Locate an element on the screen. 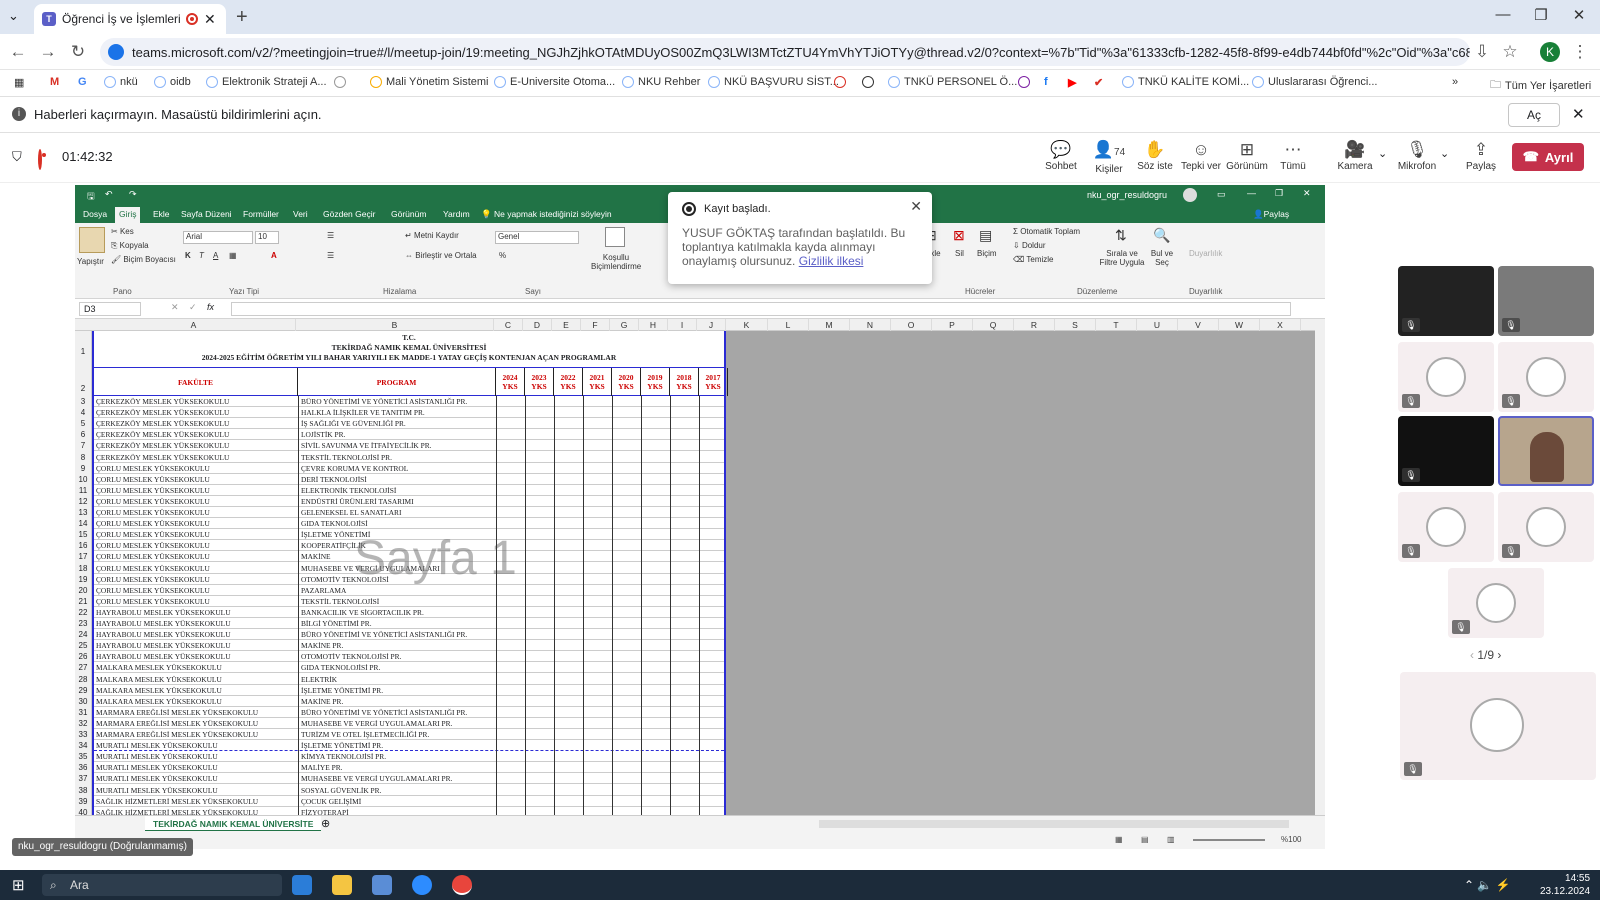 This screenshot has height=900, width=1600. row-number: 10 is located at coordinates (83, 479).